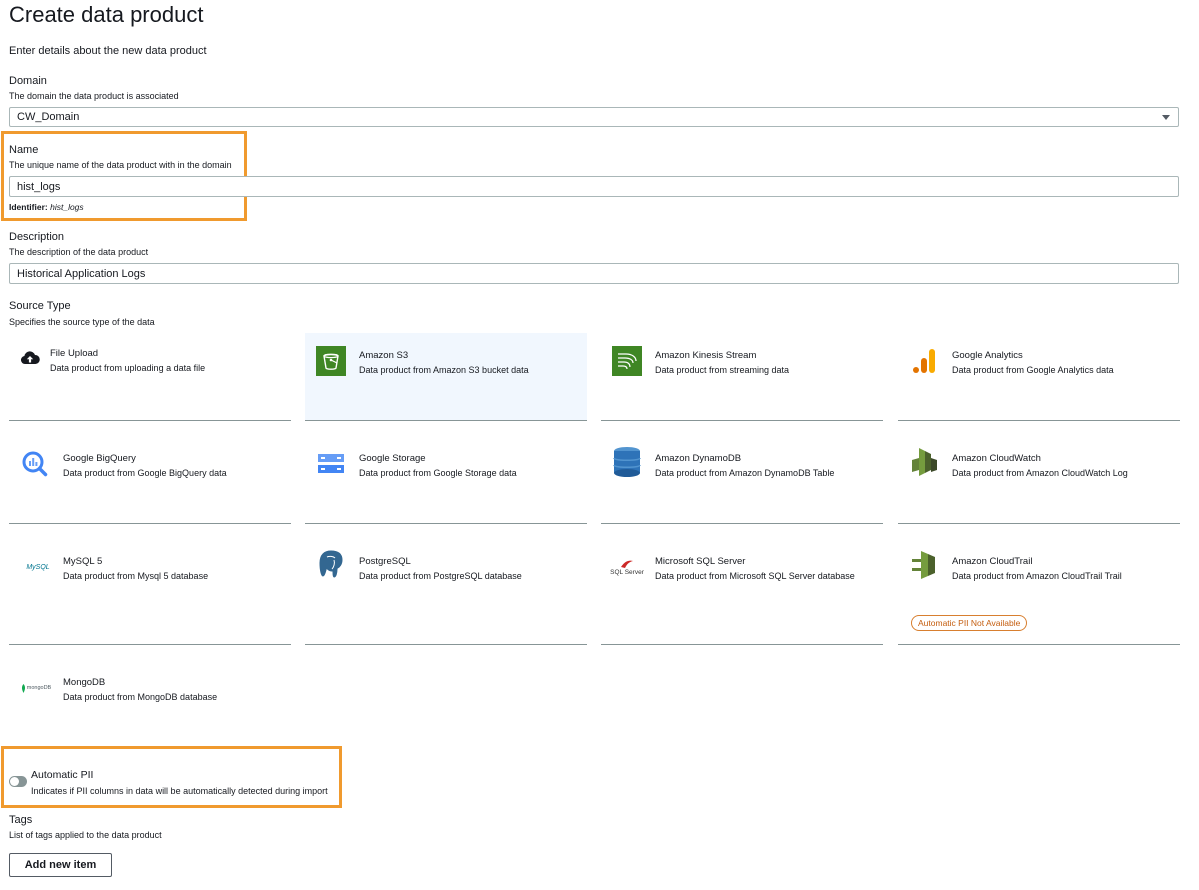  What do you see at coordinates (698, 458) in the screenshot?
I see `card-title: Amazon DynamoDB` at bounding box center [698, 458].